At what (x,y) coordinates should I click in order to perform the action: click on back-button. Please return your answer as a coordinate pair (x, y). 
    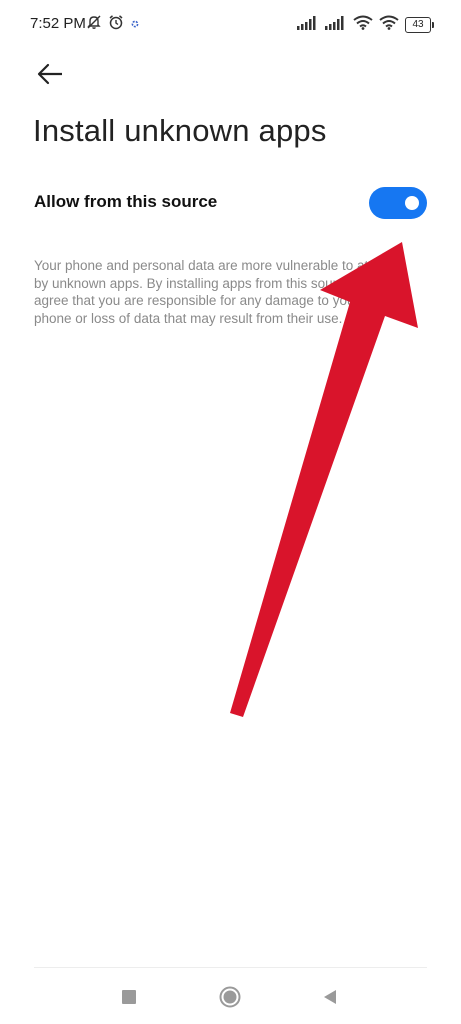
    Looking at the image, I should click on (50, 74).